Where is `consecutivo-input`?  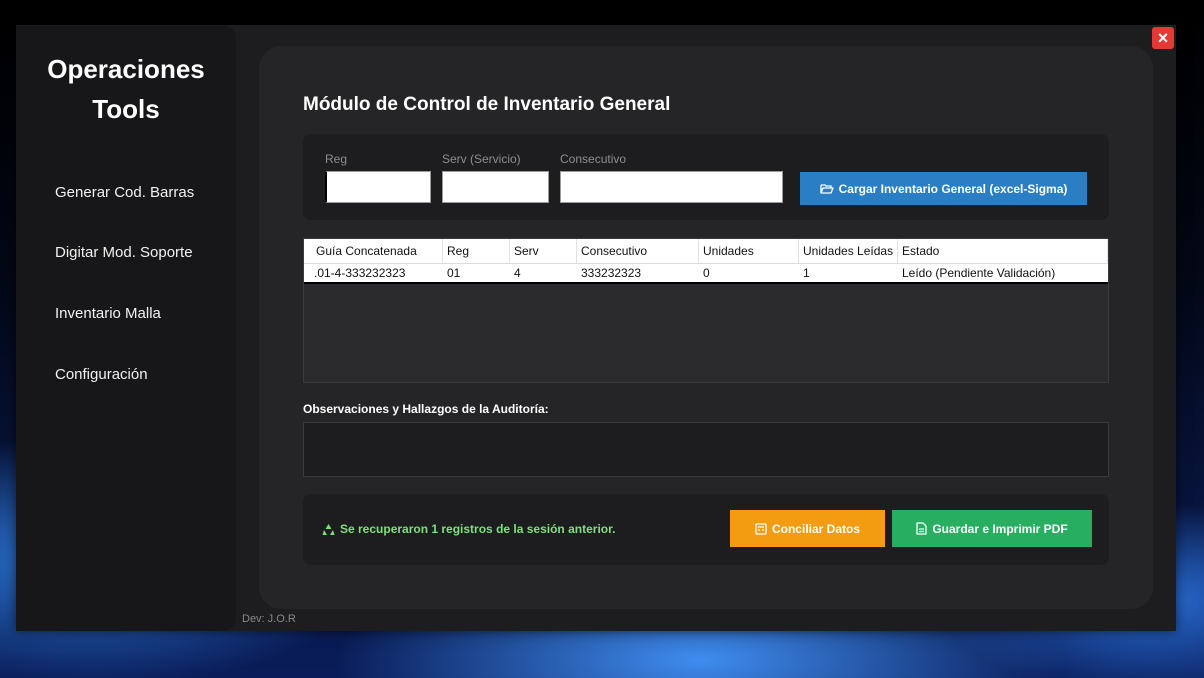 consecutivo-input is located at coordinates (671, 187).